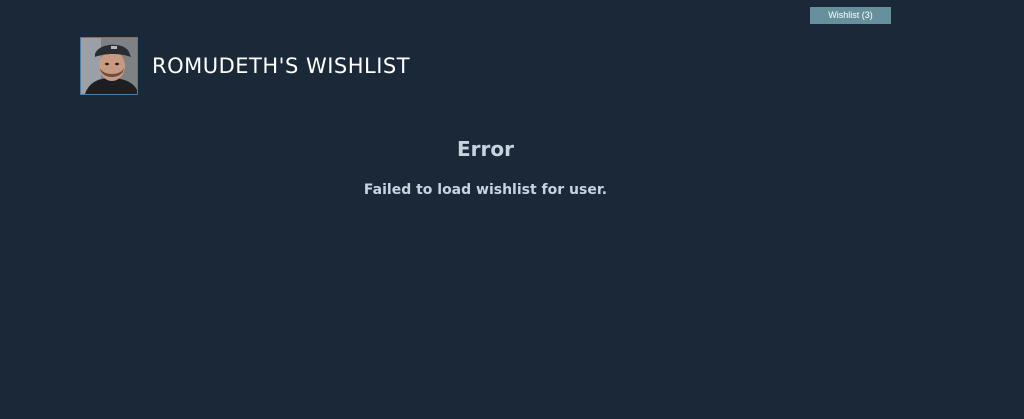  Describe the element at coordinates (485, 168) in the screenshot. I see `error-panel: Error Failed to load wishlist for user.` at that location.